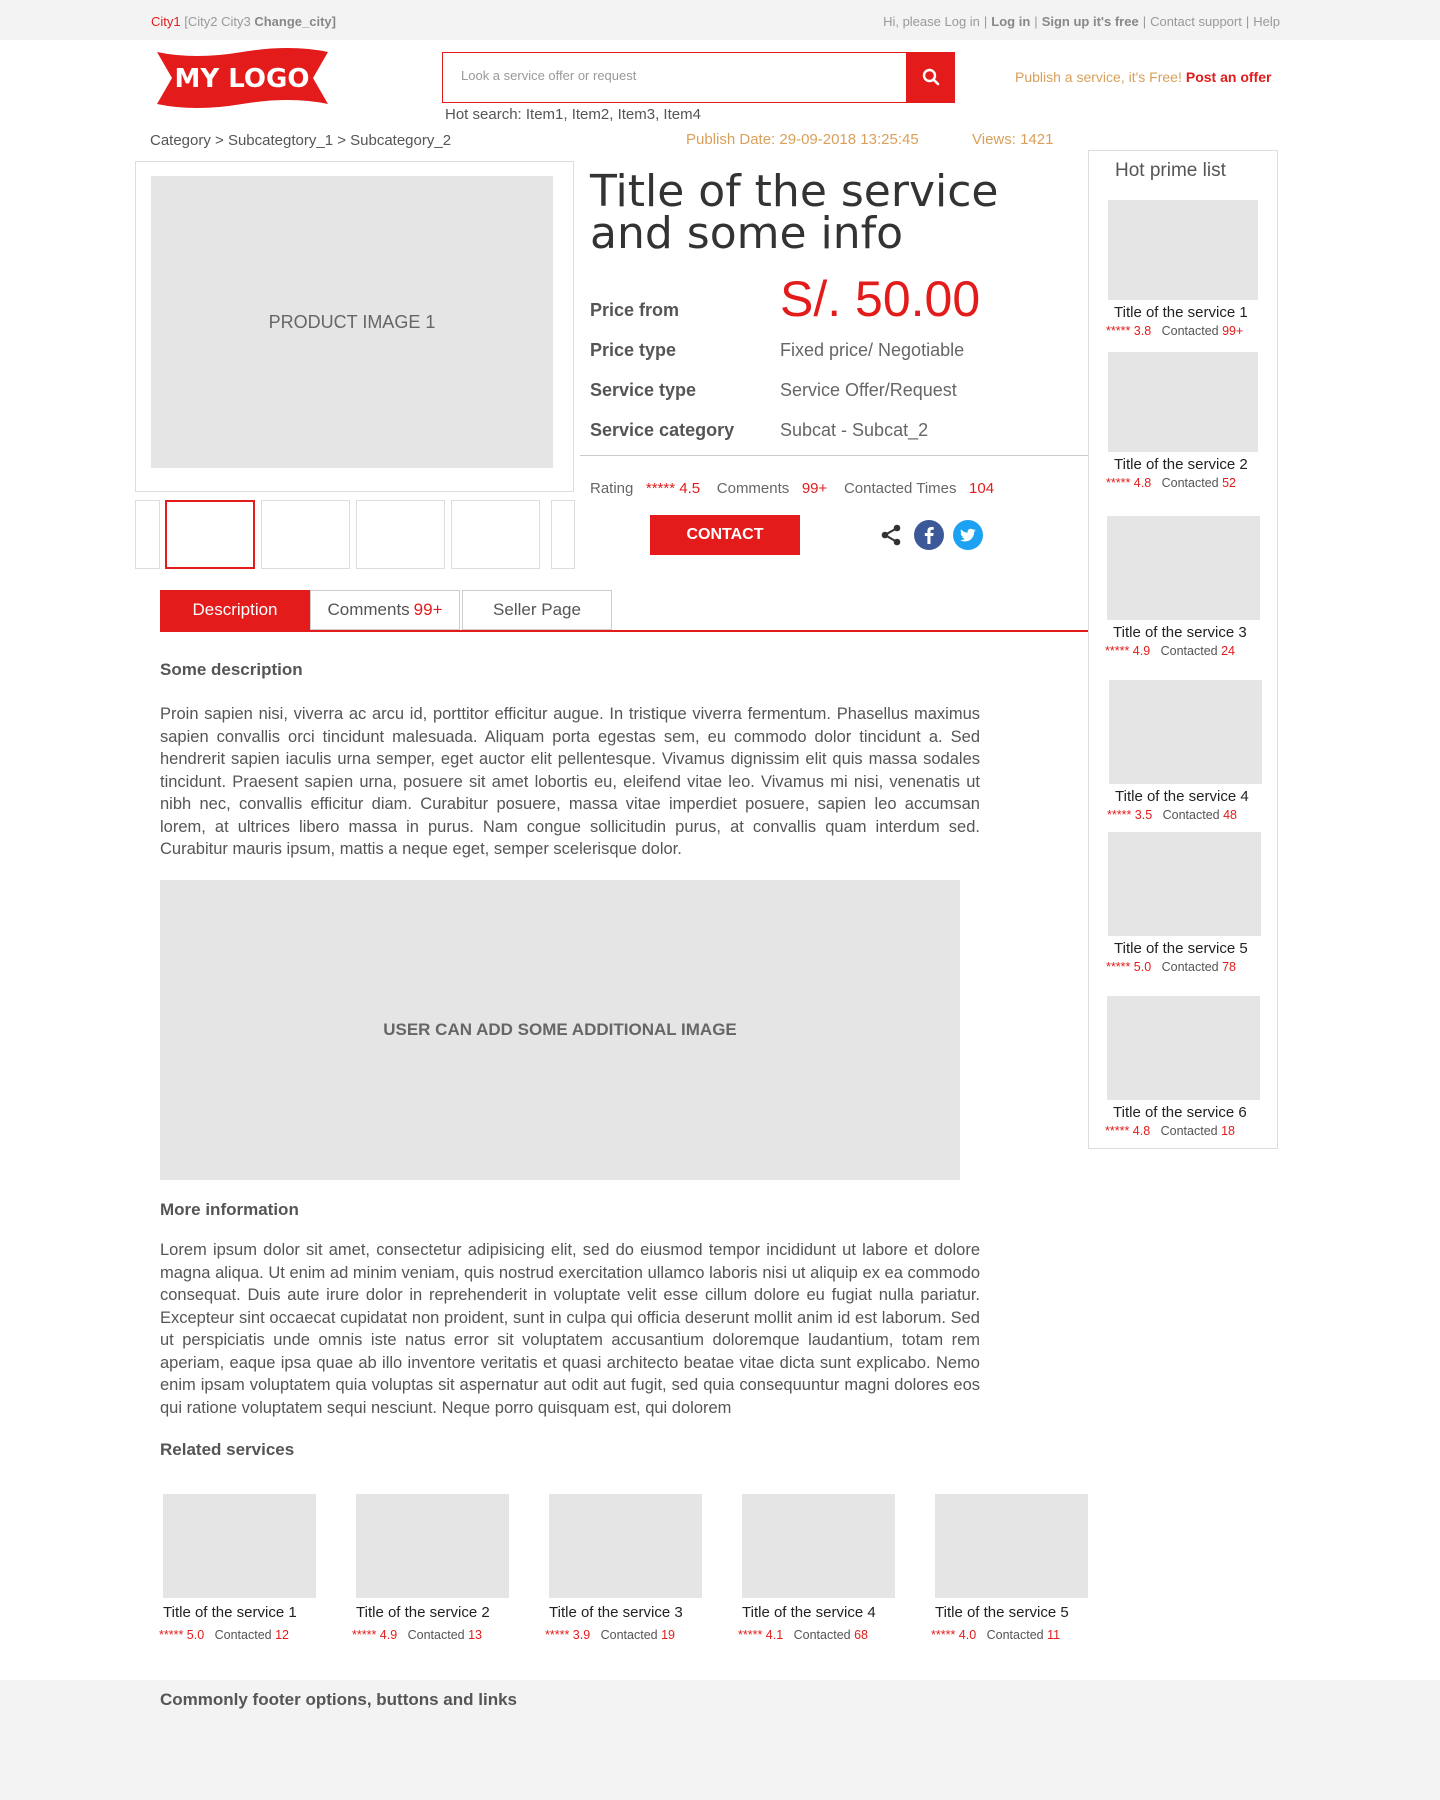 This screenshot has height=1800, width=1440. What do you see at coordinates (295, 21) in the screenshot?
I see `change-city-link: Change_city]` at bounding box center [295, 21].